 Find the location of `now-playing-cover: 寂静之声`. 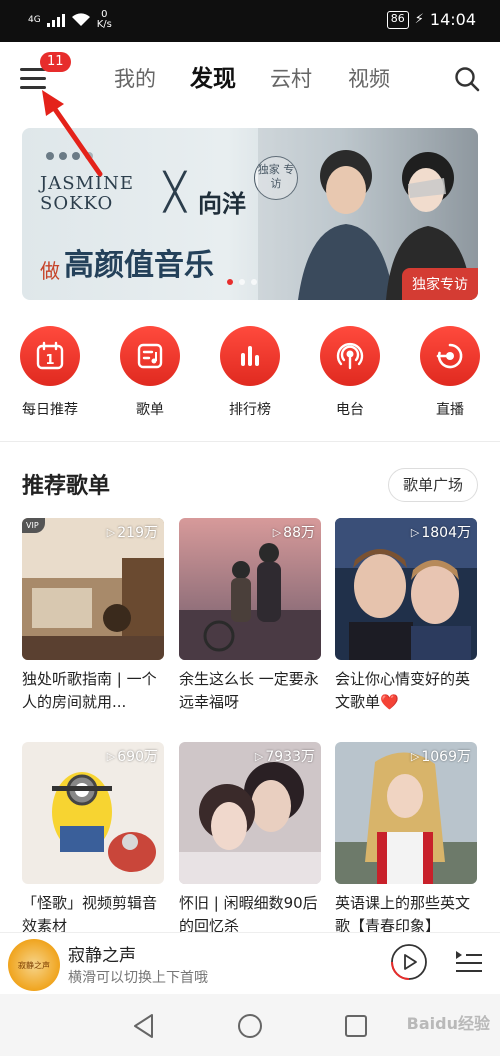

now-playing-cover: 寂静之声 is located at coordinates (34, 965).